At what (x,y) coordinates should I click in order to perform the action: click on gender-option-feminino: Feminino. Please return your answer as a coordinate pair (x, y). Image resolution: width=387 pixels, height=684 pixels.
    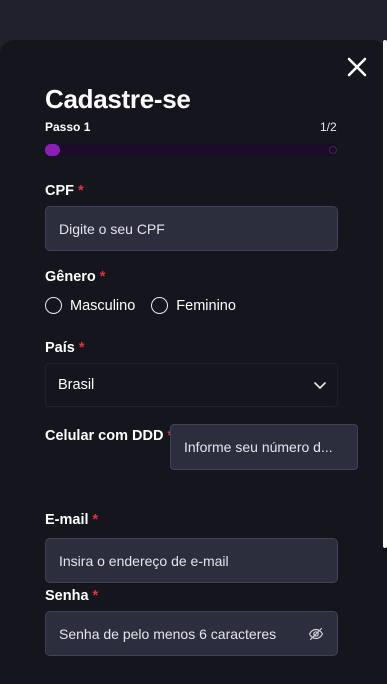
    Looking at the image, I should click on (193, 305).